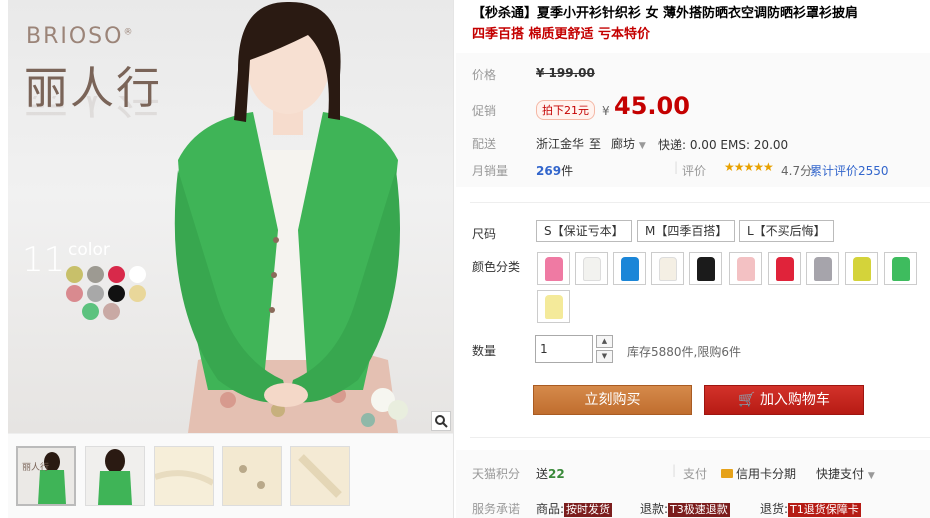  What do you see at coordinates (900, 268) in the screenshot?
I see `color-option-green` at bounding box center [900, 268].